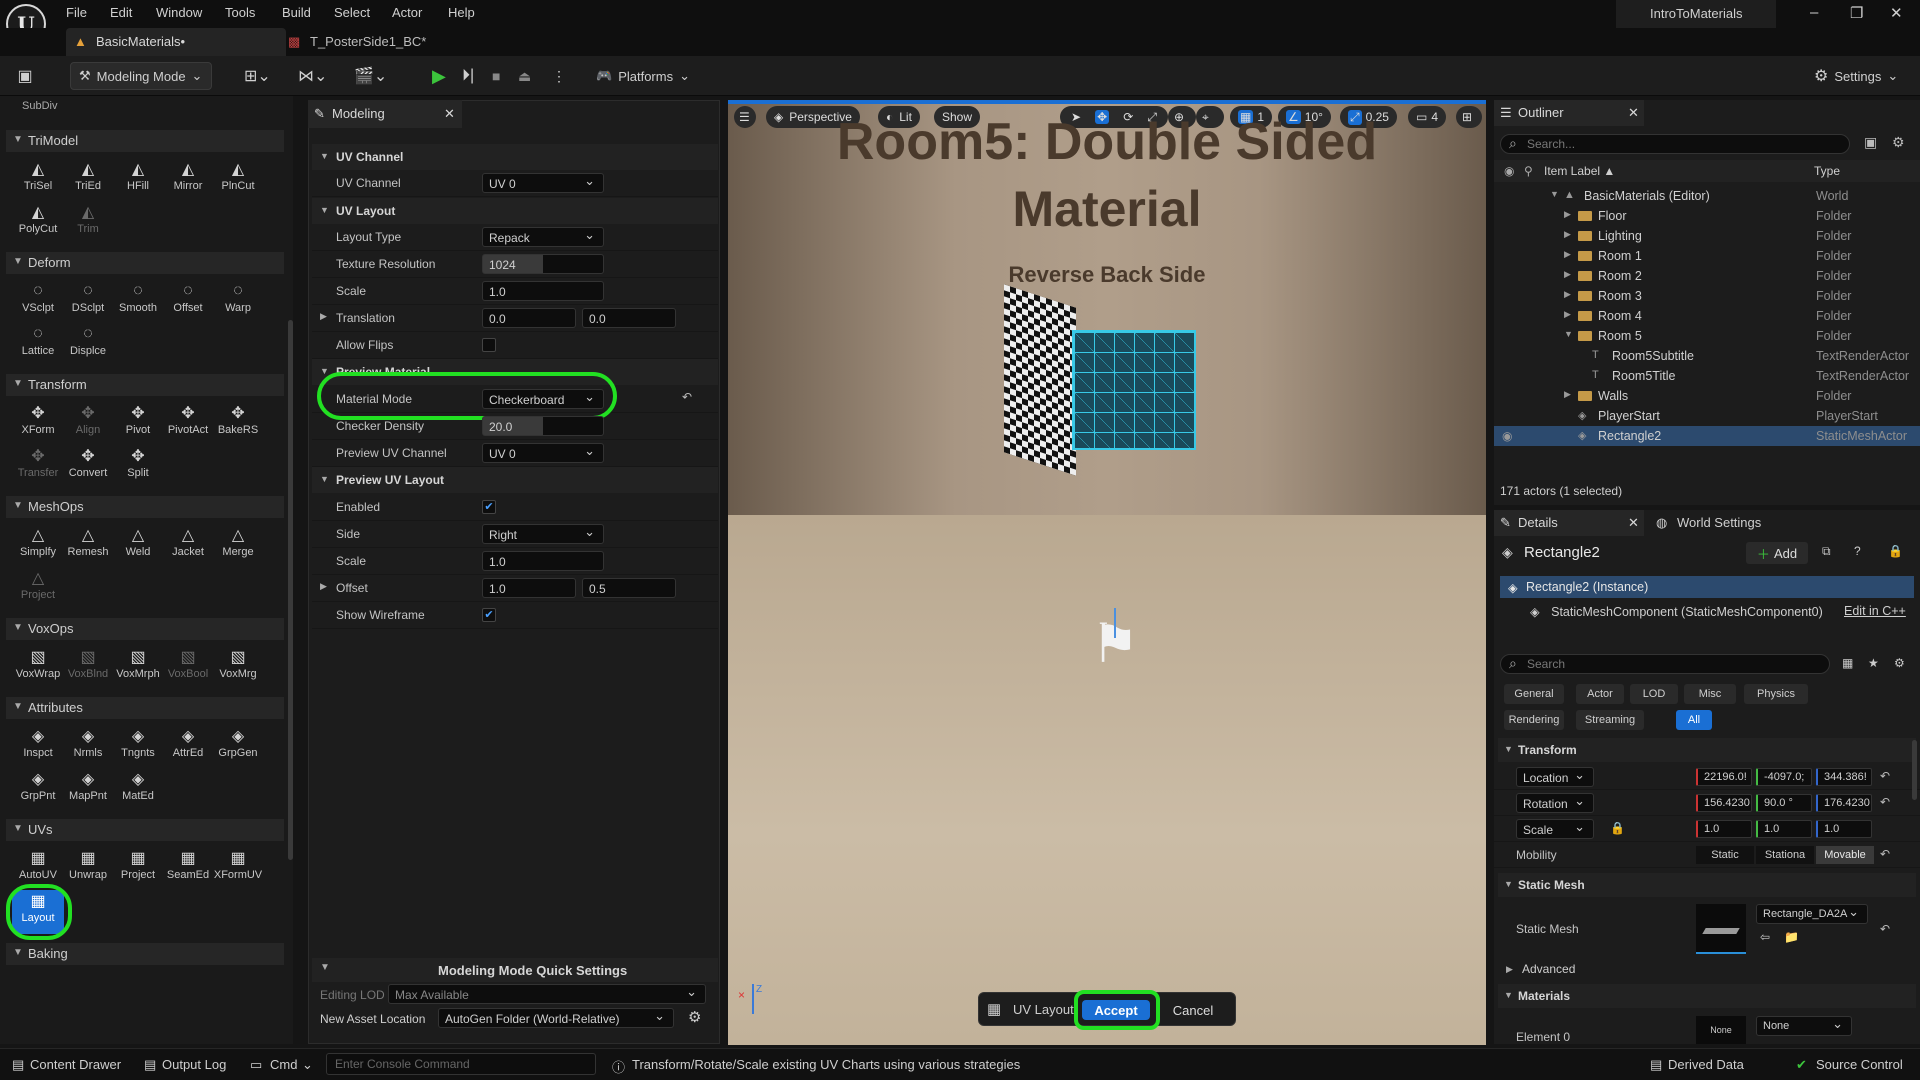 Image resolution: width=1920 pixels, height=1080 pixels. I want to click on outliner-row: ▶ Room 3 Folder, so click(1707, 296).